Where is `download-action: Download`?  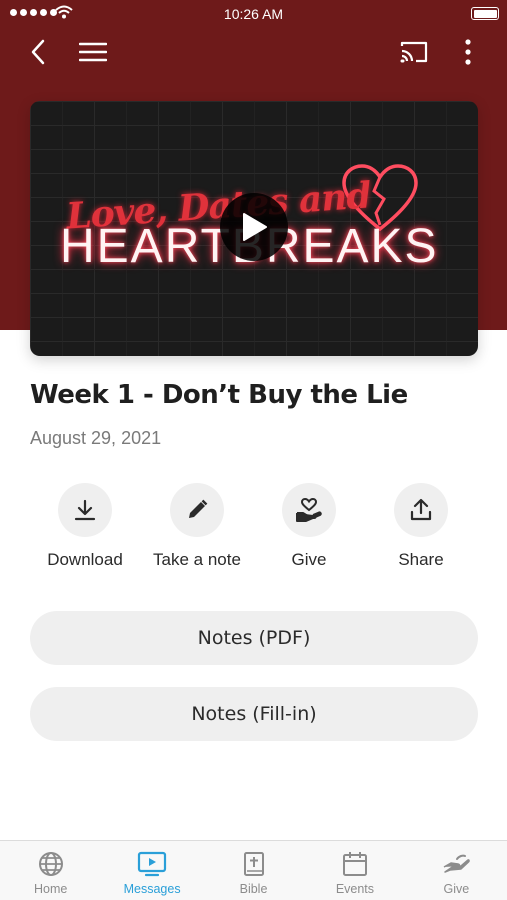 download-action: Download is located at coordinates (85, 526).